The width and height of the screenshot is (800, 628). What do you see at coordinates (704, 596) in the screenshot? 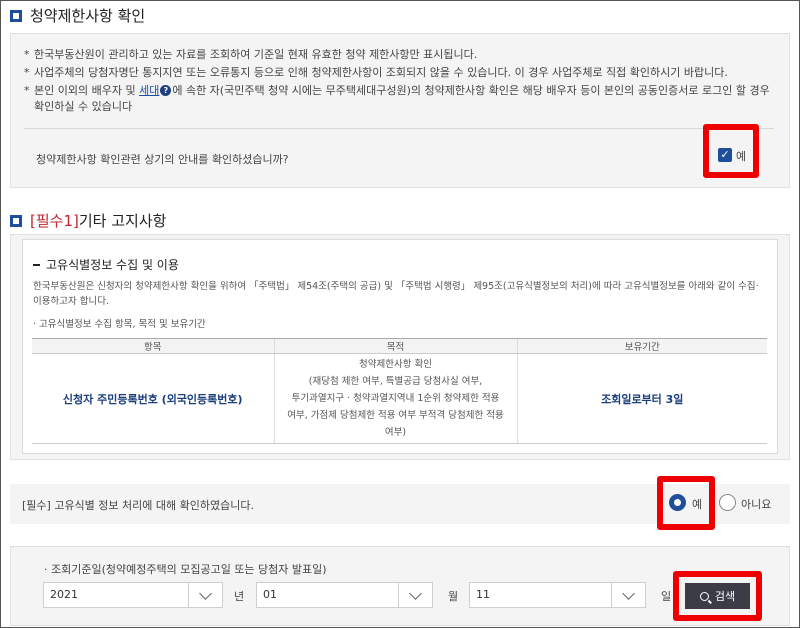
I see `search-icon` at bounding box center [704, 596].